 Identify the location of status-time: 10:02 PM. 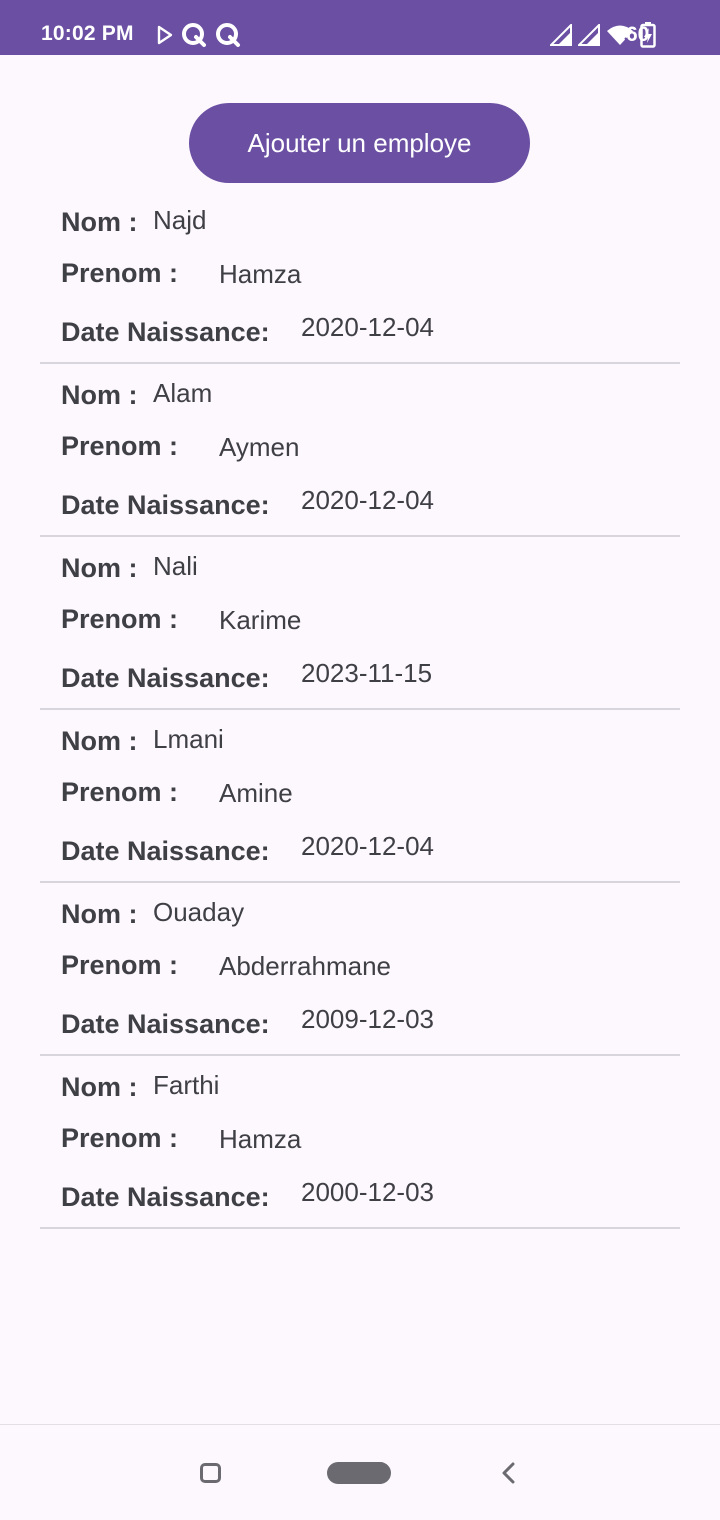
(87, 33).